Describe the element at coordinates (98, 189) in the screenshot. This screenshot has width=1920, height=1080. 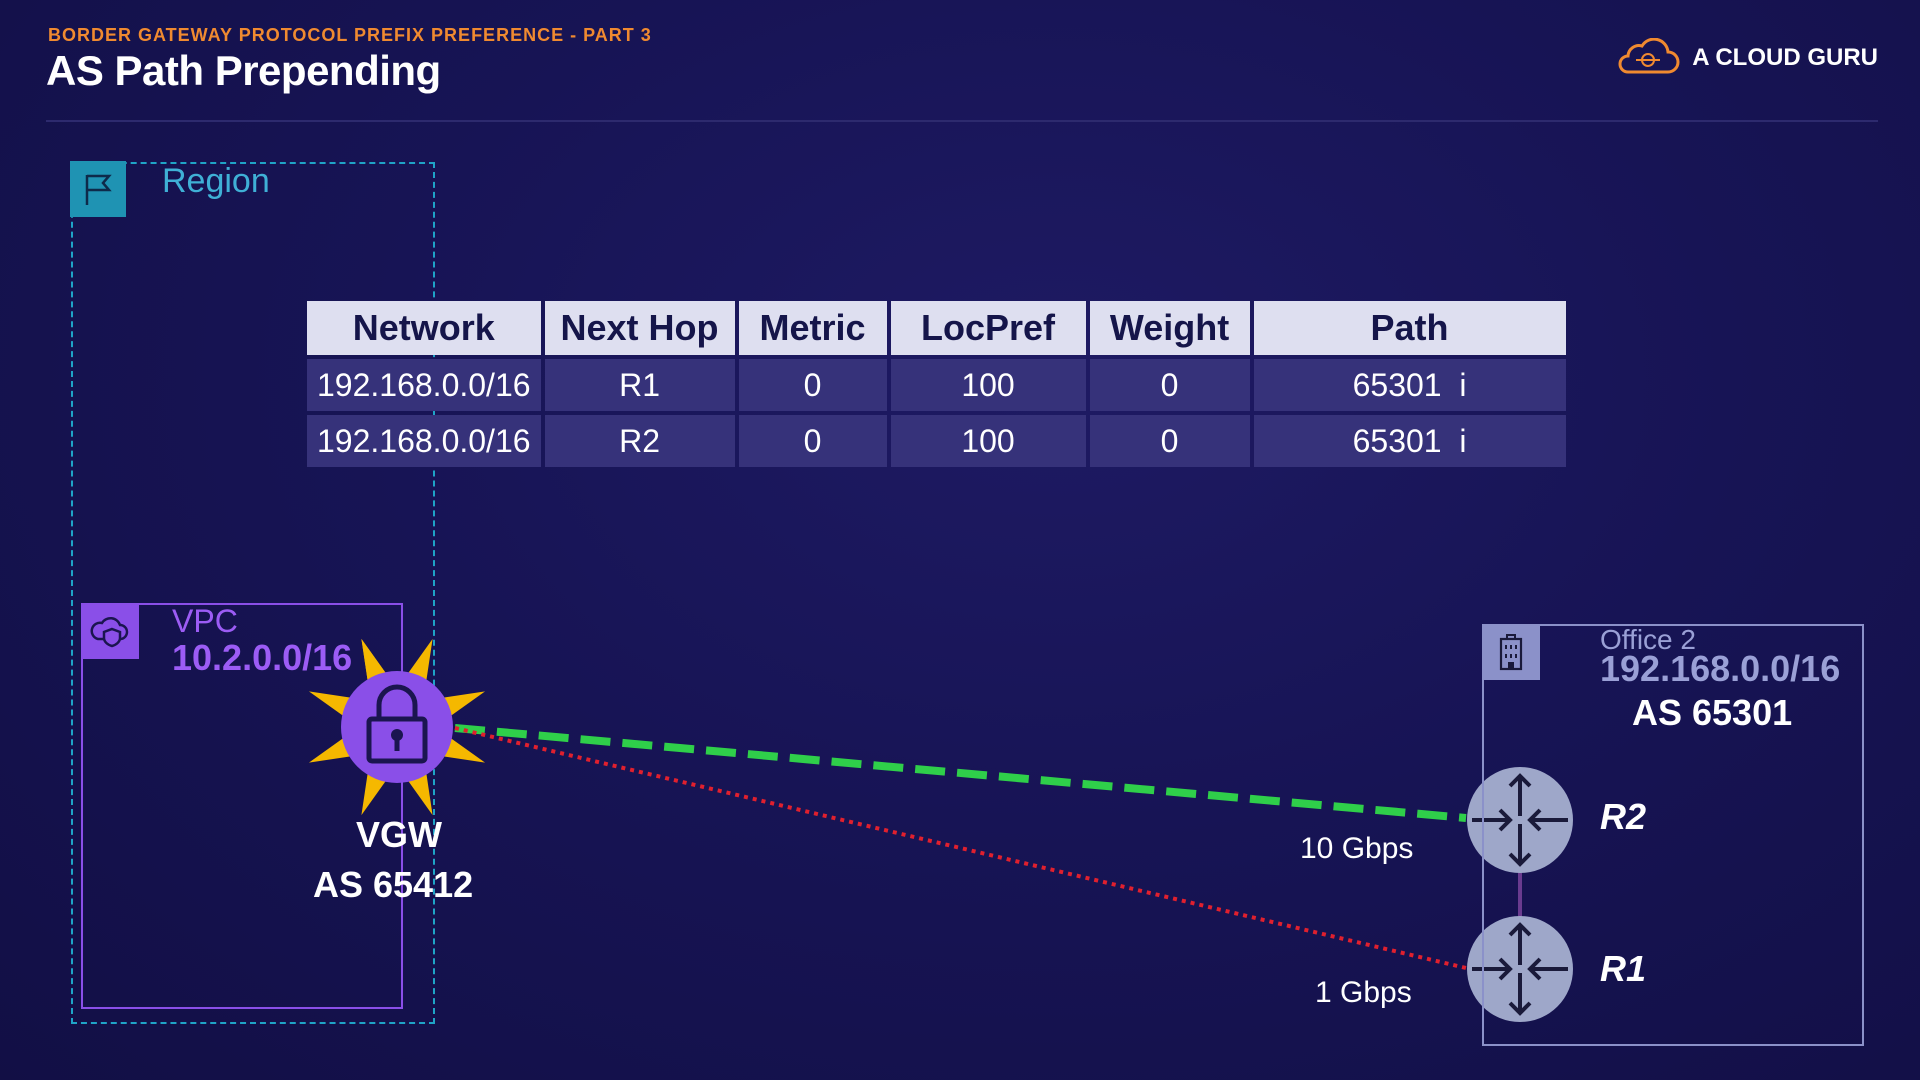
I see `flag-icon` at that location.